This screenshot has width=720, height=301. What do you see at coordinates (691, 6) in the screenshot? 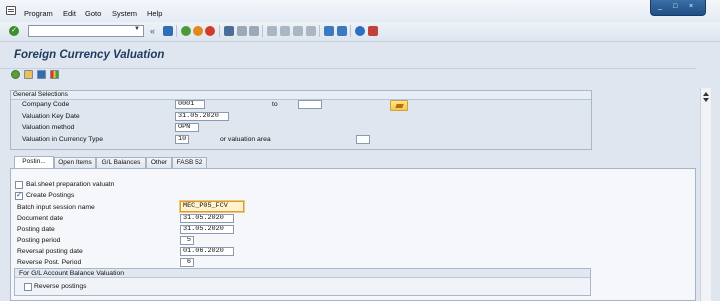
I see `close-button: ×` at bounding box center [691, 6].